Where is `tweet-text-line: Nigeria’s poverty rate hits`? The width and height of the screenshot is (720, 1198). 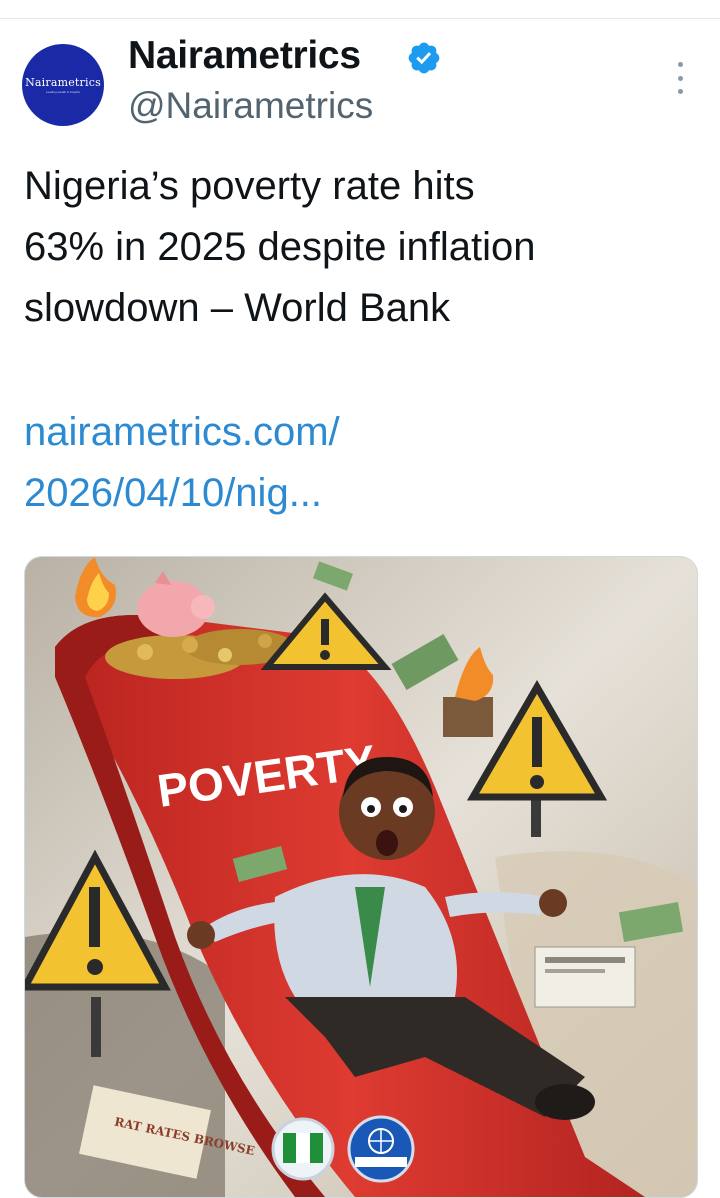 tweet-text-line: Nigeria’s poverty rate hits is located at coordinates (249, 186).